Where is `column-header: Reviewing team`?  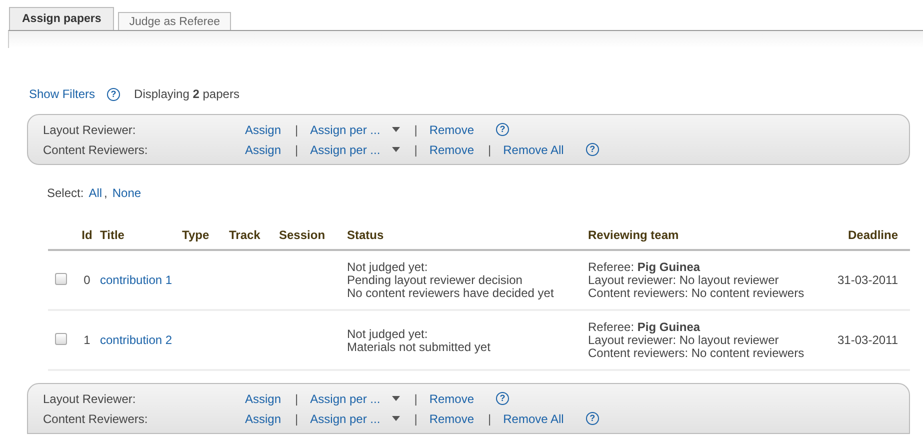
column-header: Reviewing team is located at coordinates (633, 235).